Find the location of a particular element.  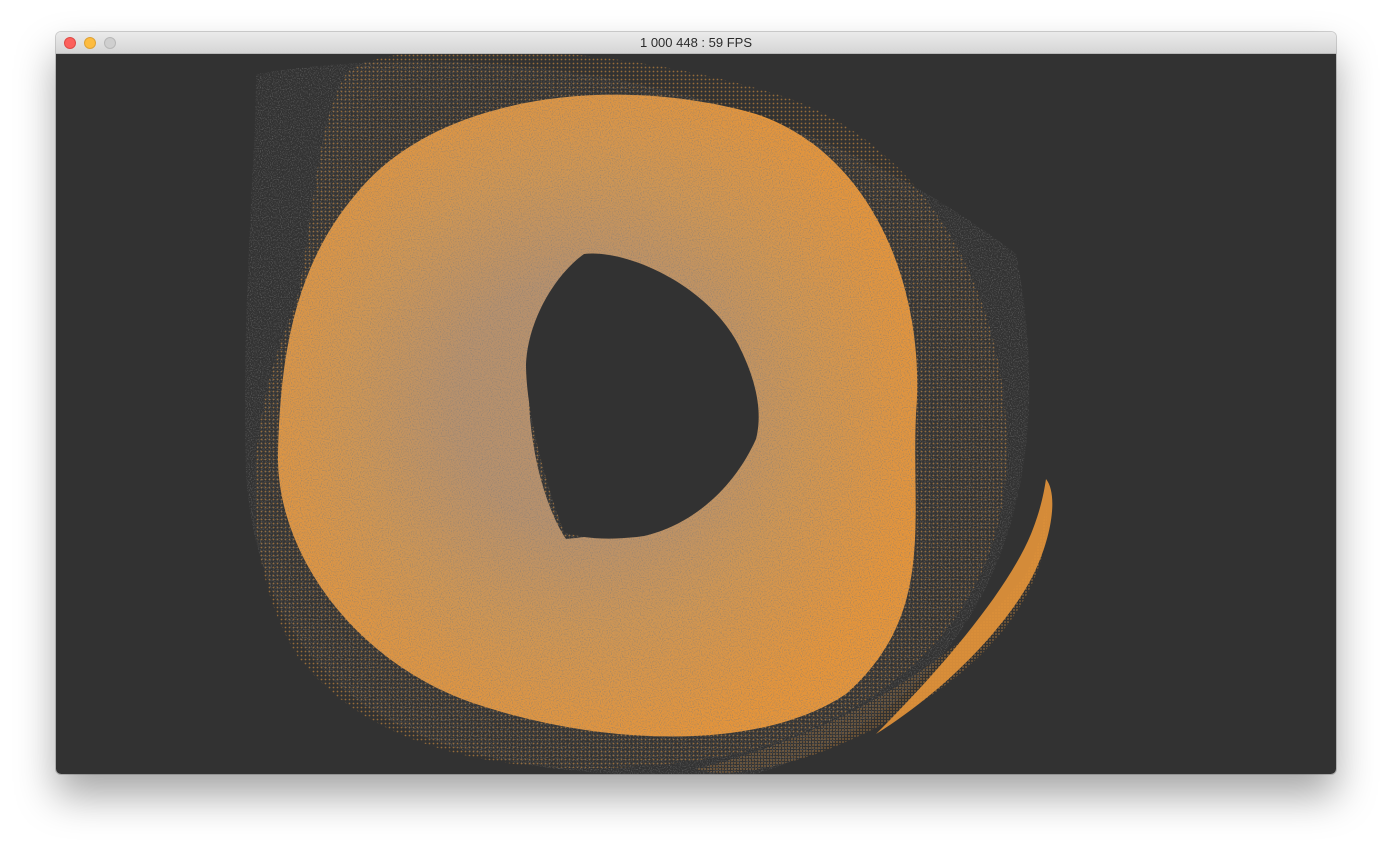

title-bar: 1 000 448 : 59 FPS is located at coordinates (696, 43).